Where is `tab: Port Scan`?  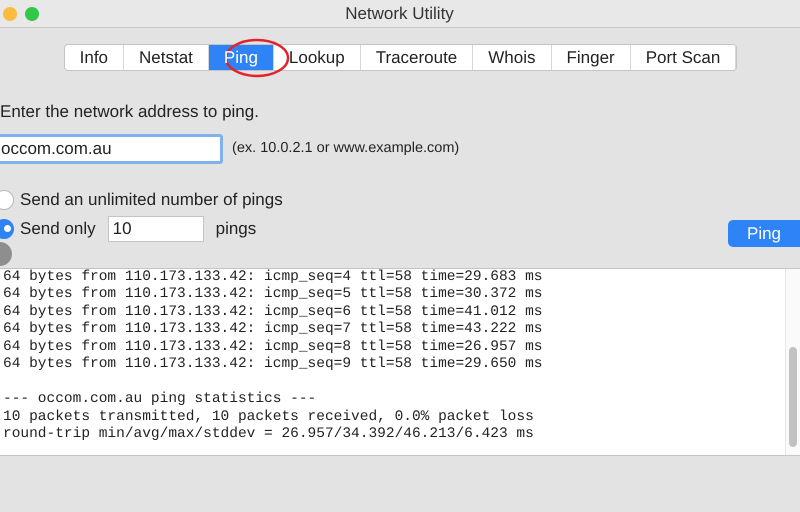
tab: Port Scan is located at coordinates (683, 57).